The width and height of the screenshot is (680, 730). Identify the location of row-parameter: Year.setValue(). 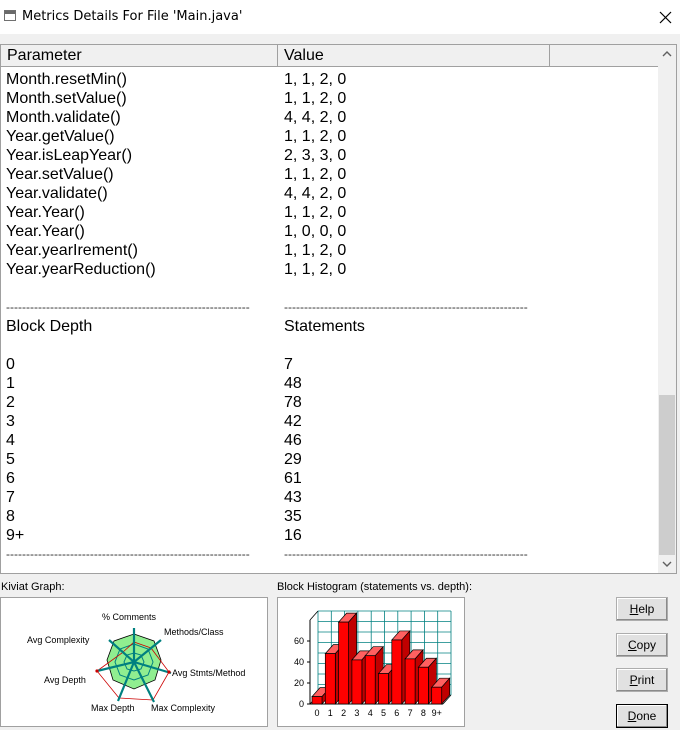
(60, 174).